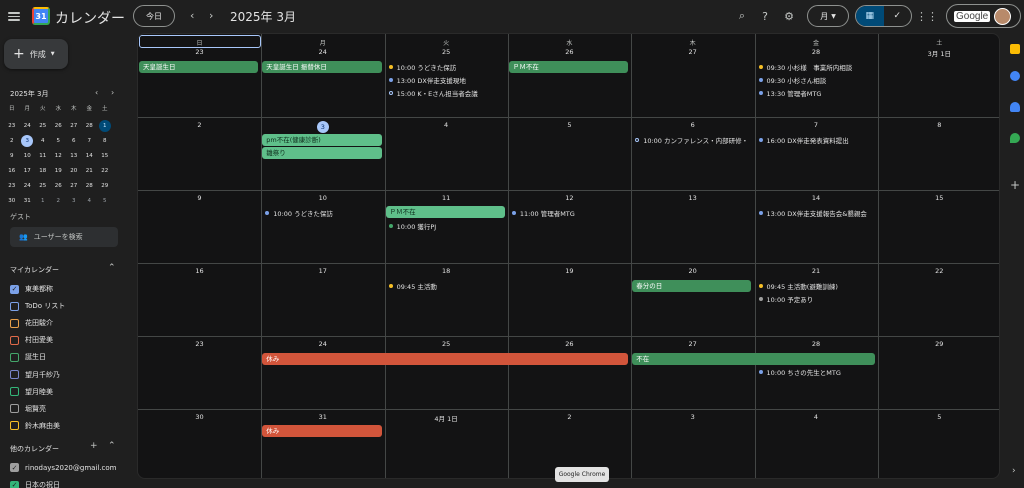 This screenshot has width=1024, height=488. What do you see at coordinates (90, 140) in the screenshot?
I see `mini-day: 7` at bounding box center [90, 140].